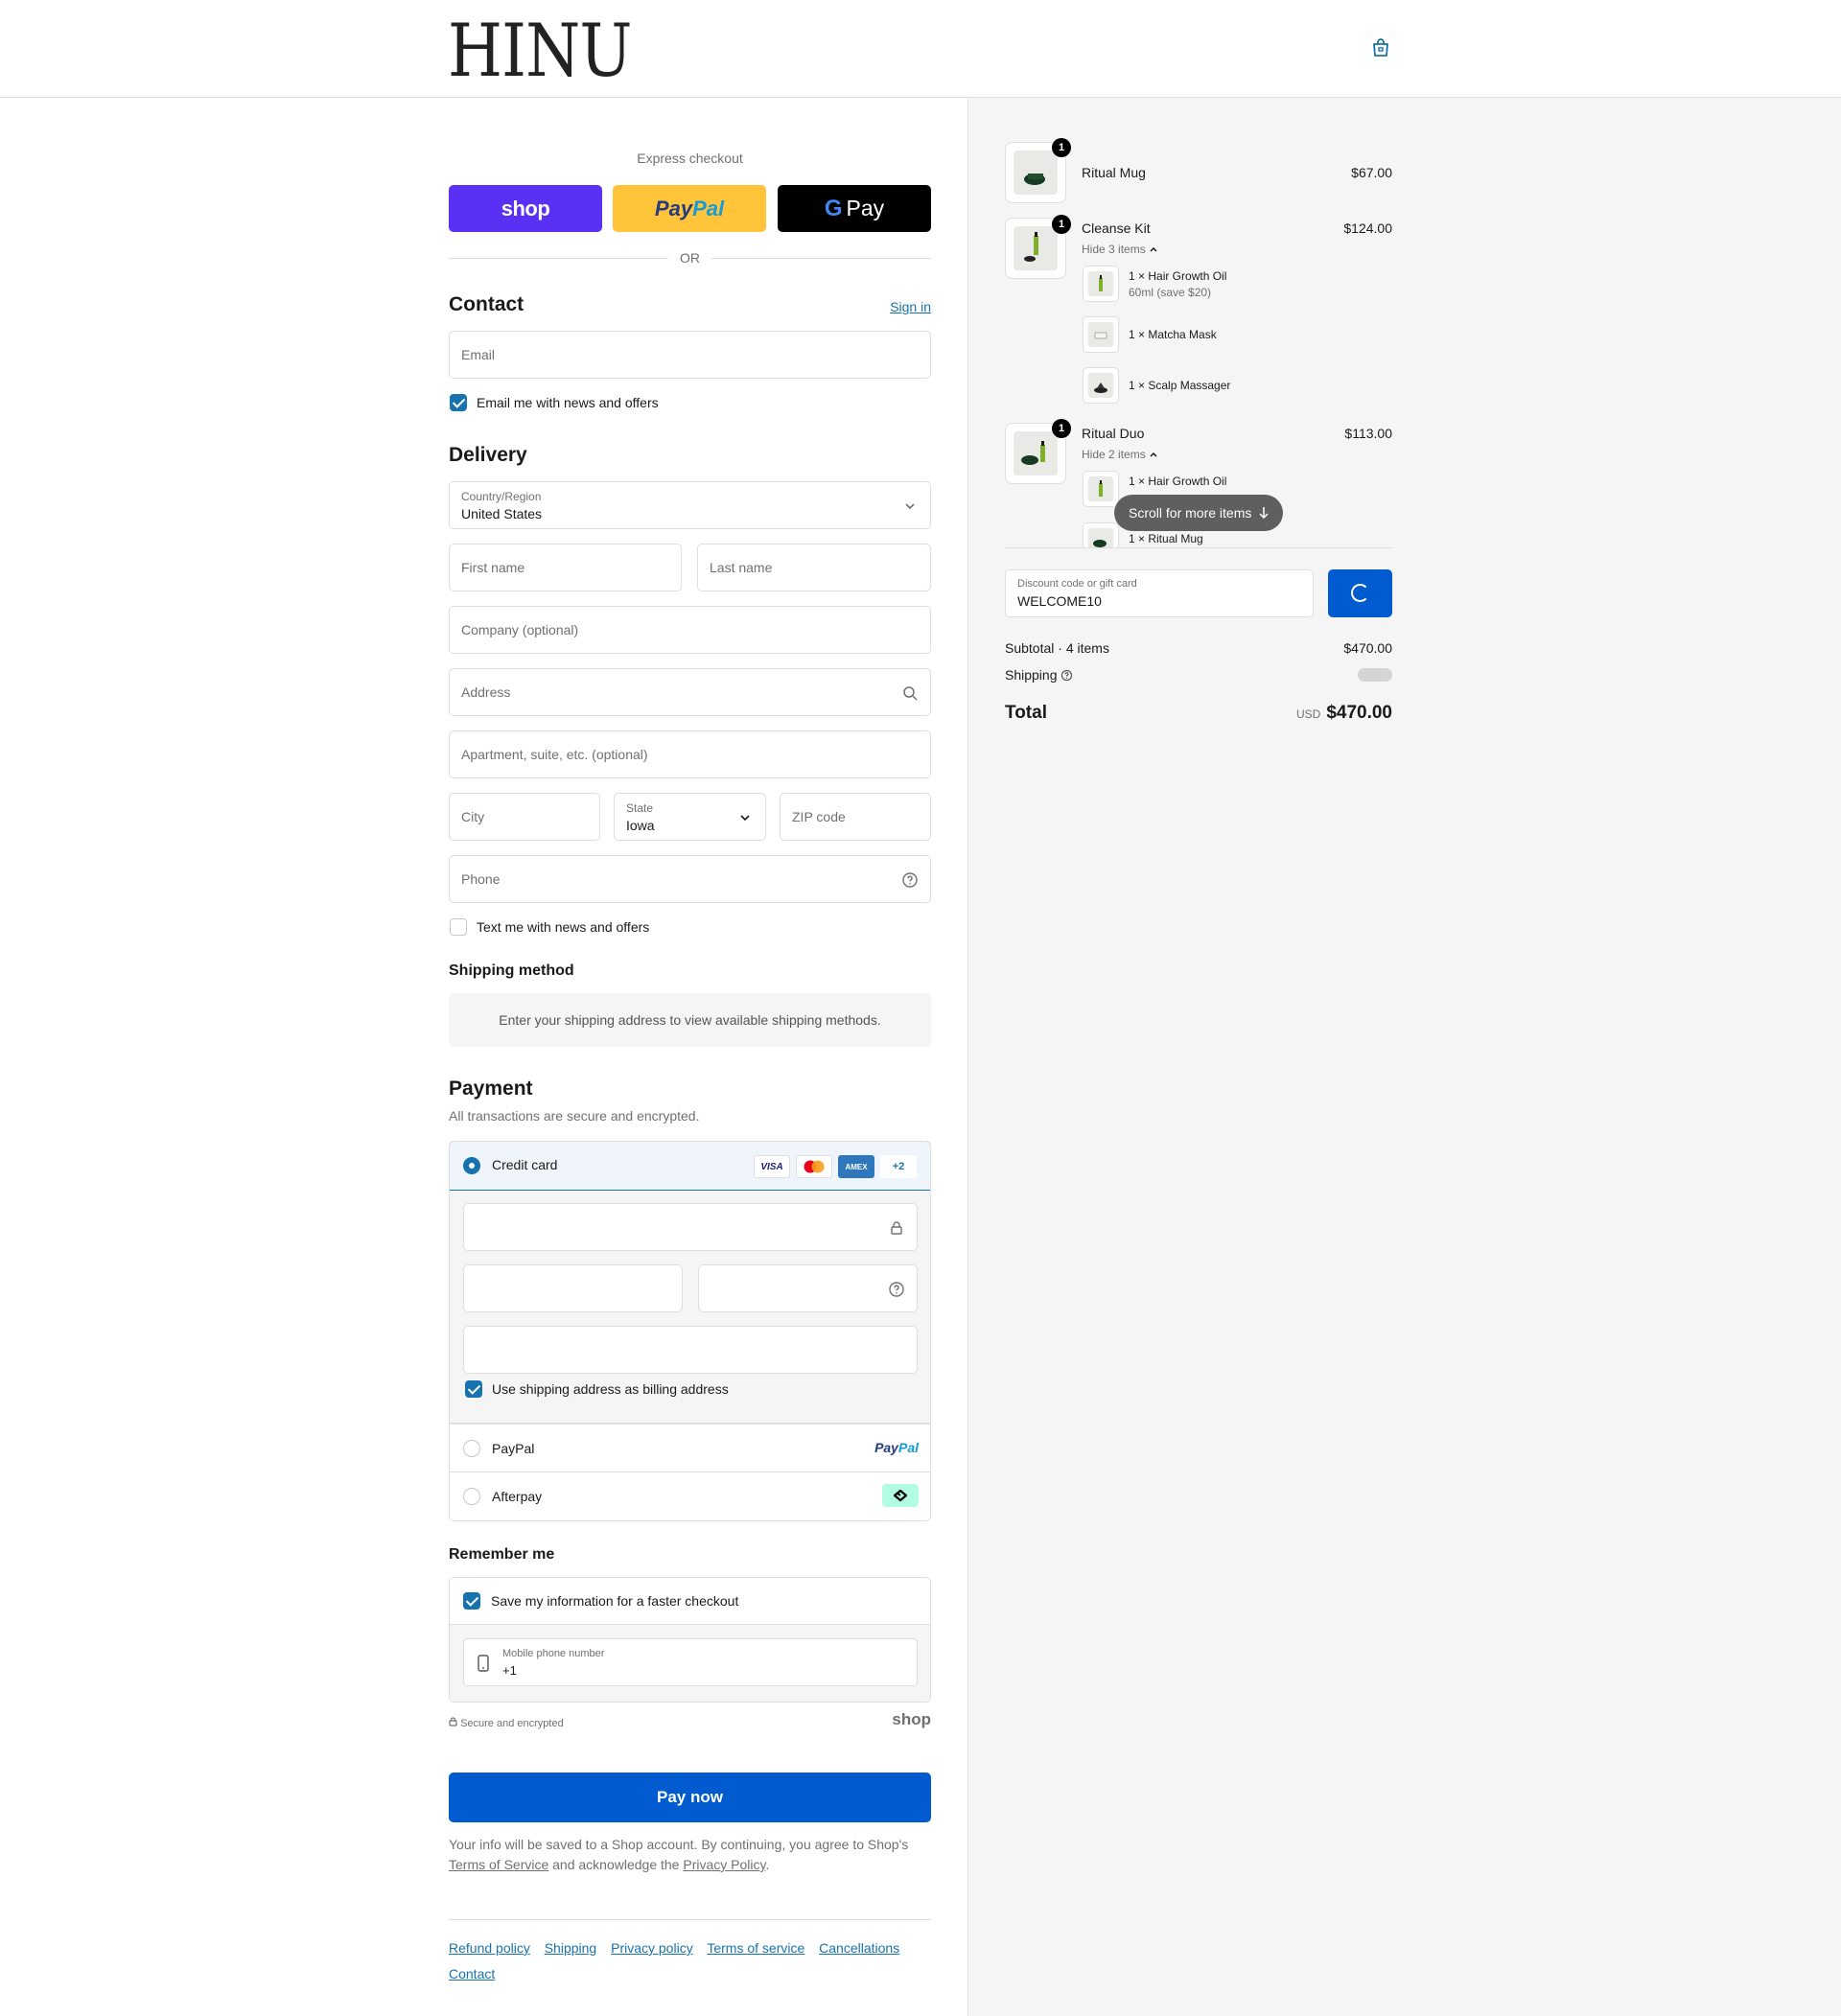  Describe the element at coordinates (690, 1495) in the screenshot. I see `afterpay-option: Afterpay` at that location.